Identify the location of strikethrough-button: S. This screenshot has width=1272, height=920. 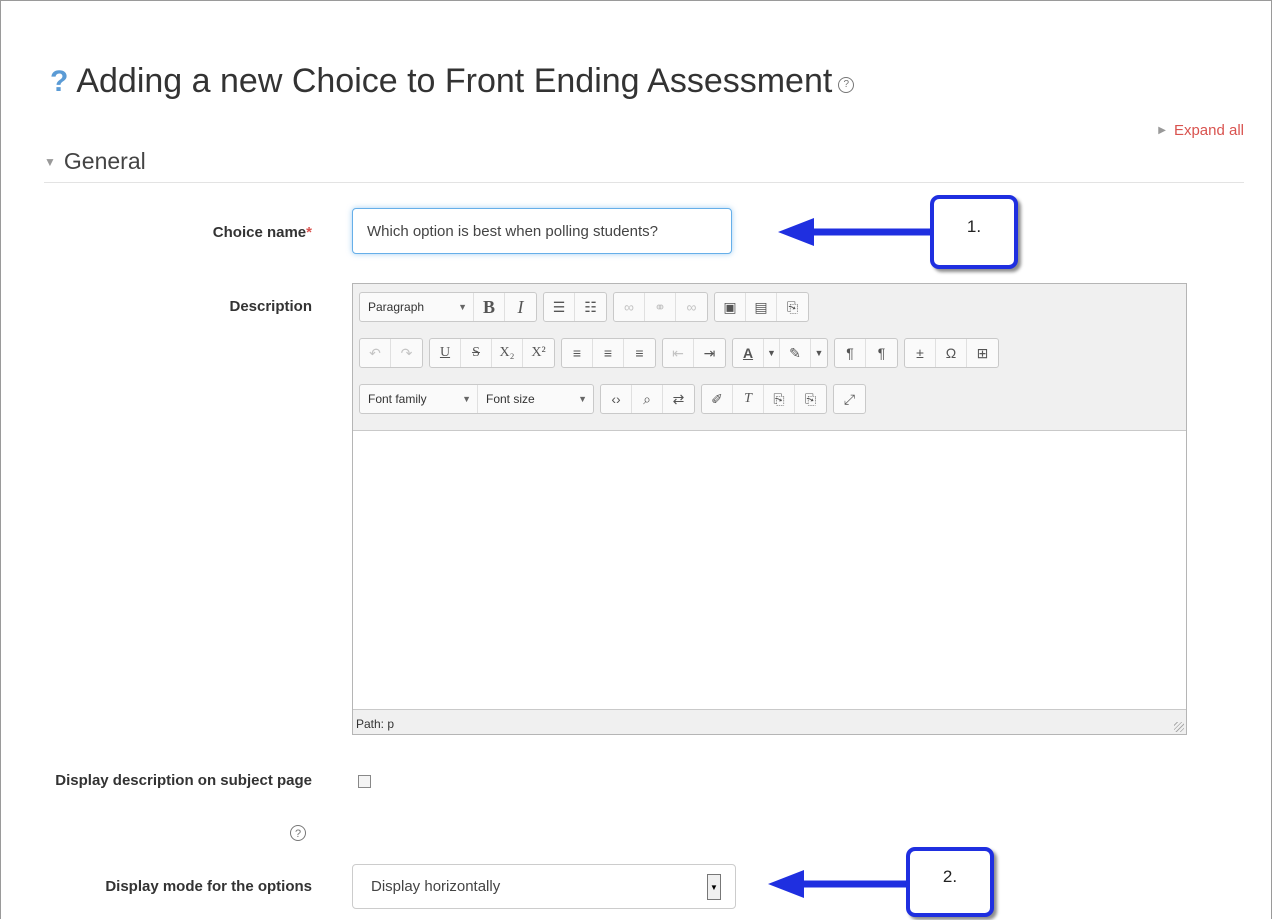
(476, 353).